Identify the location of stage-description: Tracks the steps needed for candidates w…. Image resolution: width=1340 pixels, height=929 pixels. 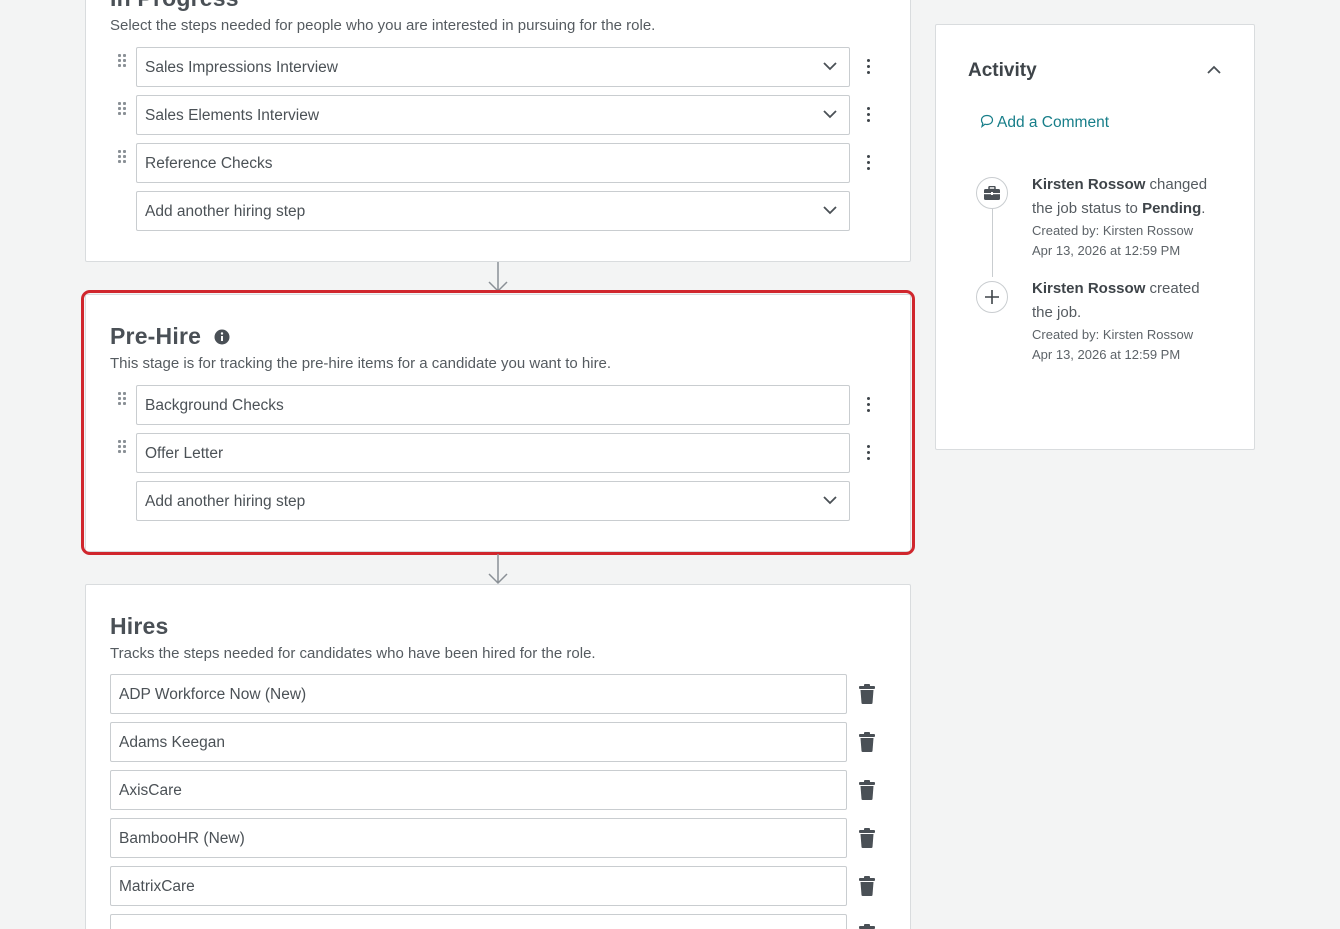
(353, 653).